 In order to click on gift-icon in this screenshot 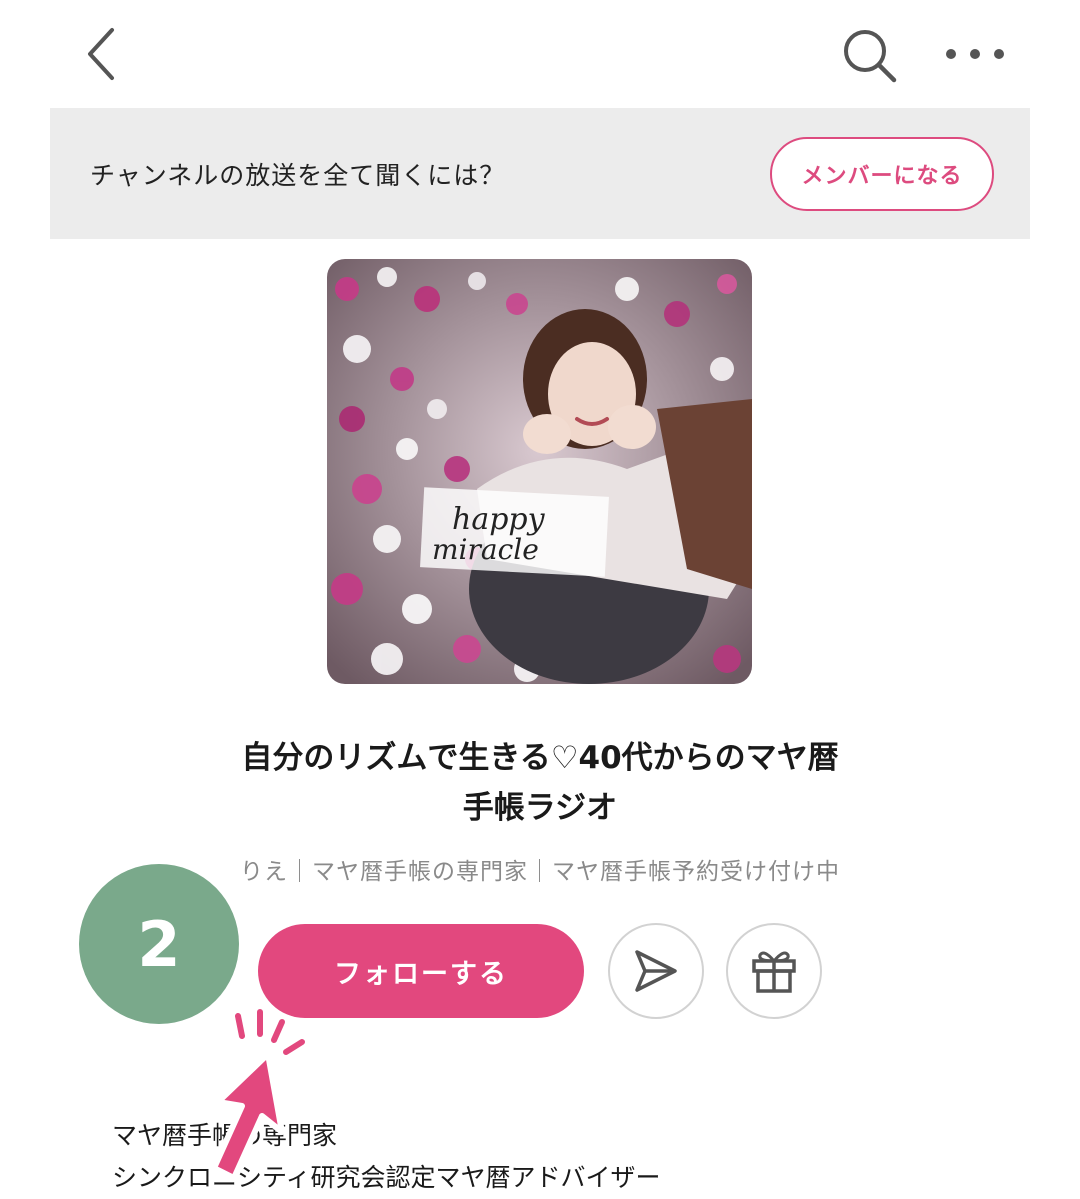, I will do `click(774, 972)`.